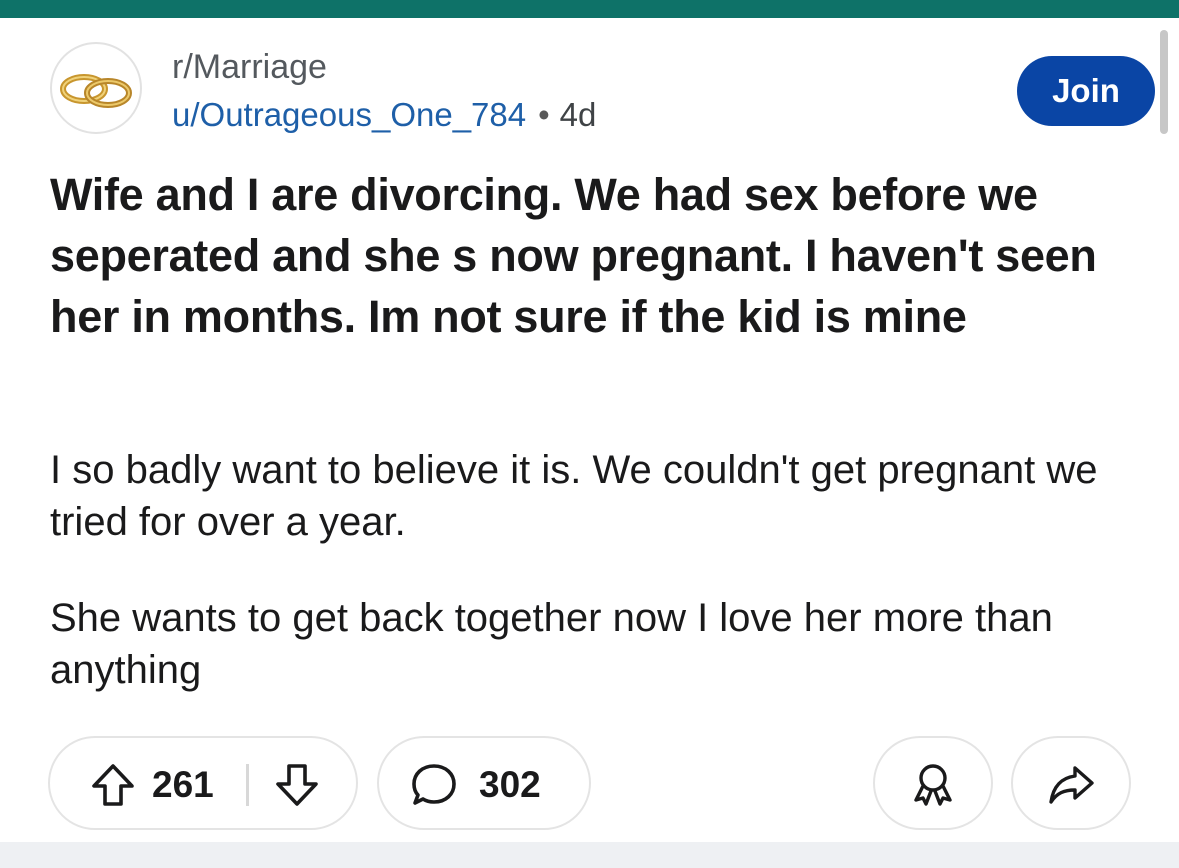  I want to click on subreddit-name: r/Marriage, so click(249, 67).